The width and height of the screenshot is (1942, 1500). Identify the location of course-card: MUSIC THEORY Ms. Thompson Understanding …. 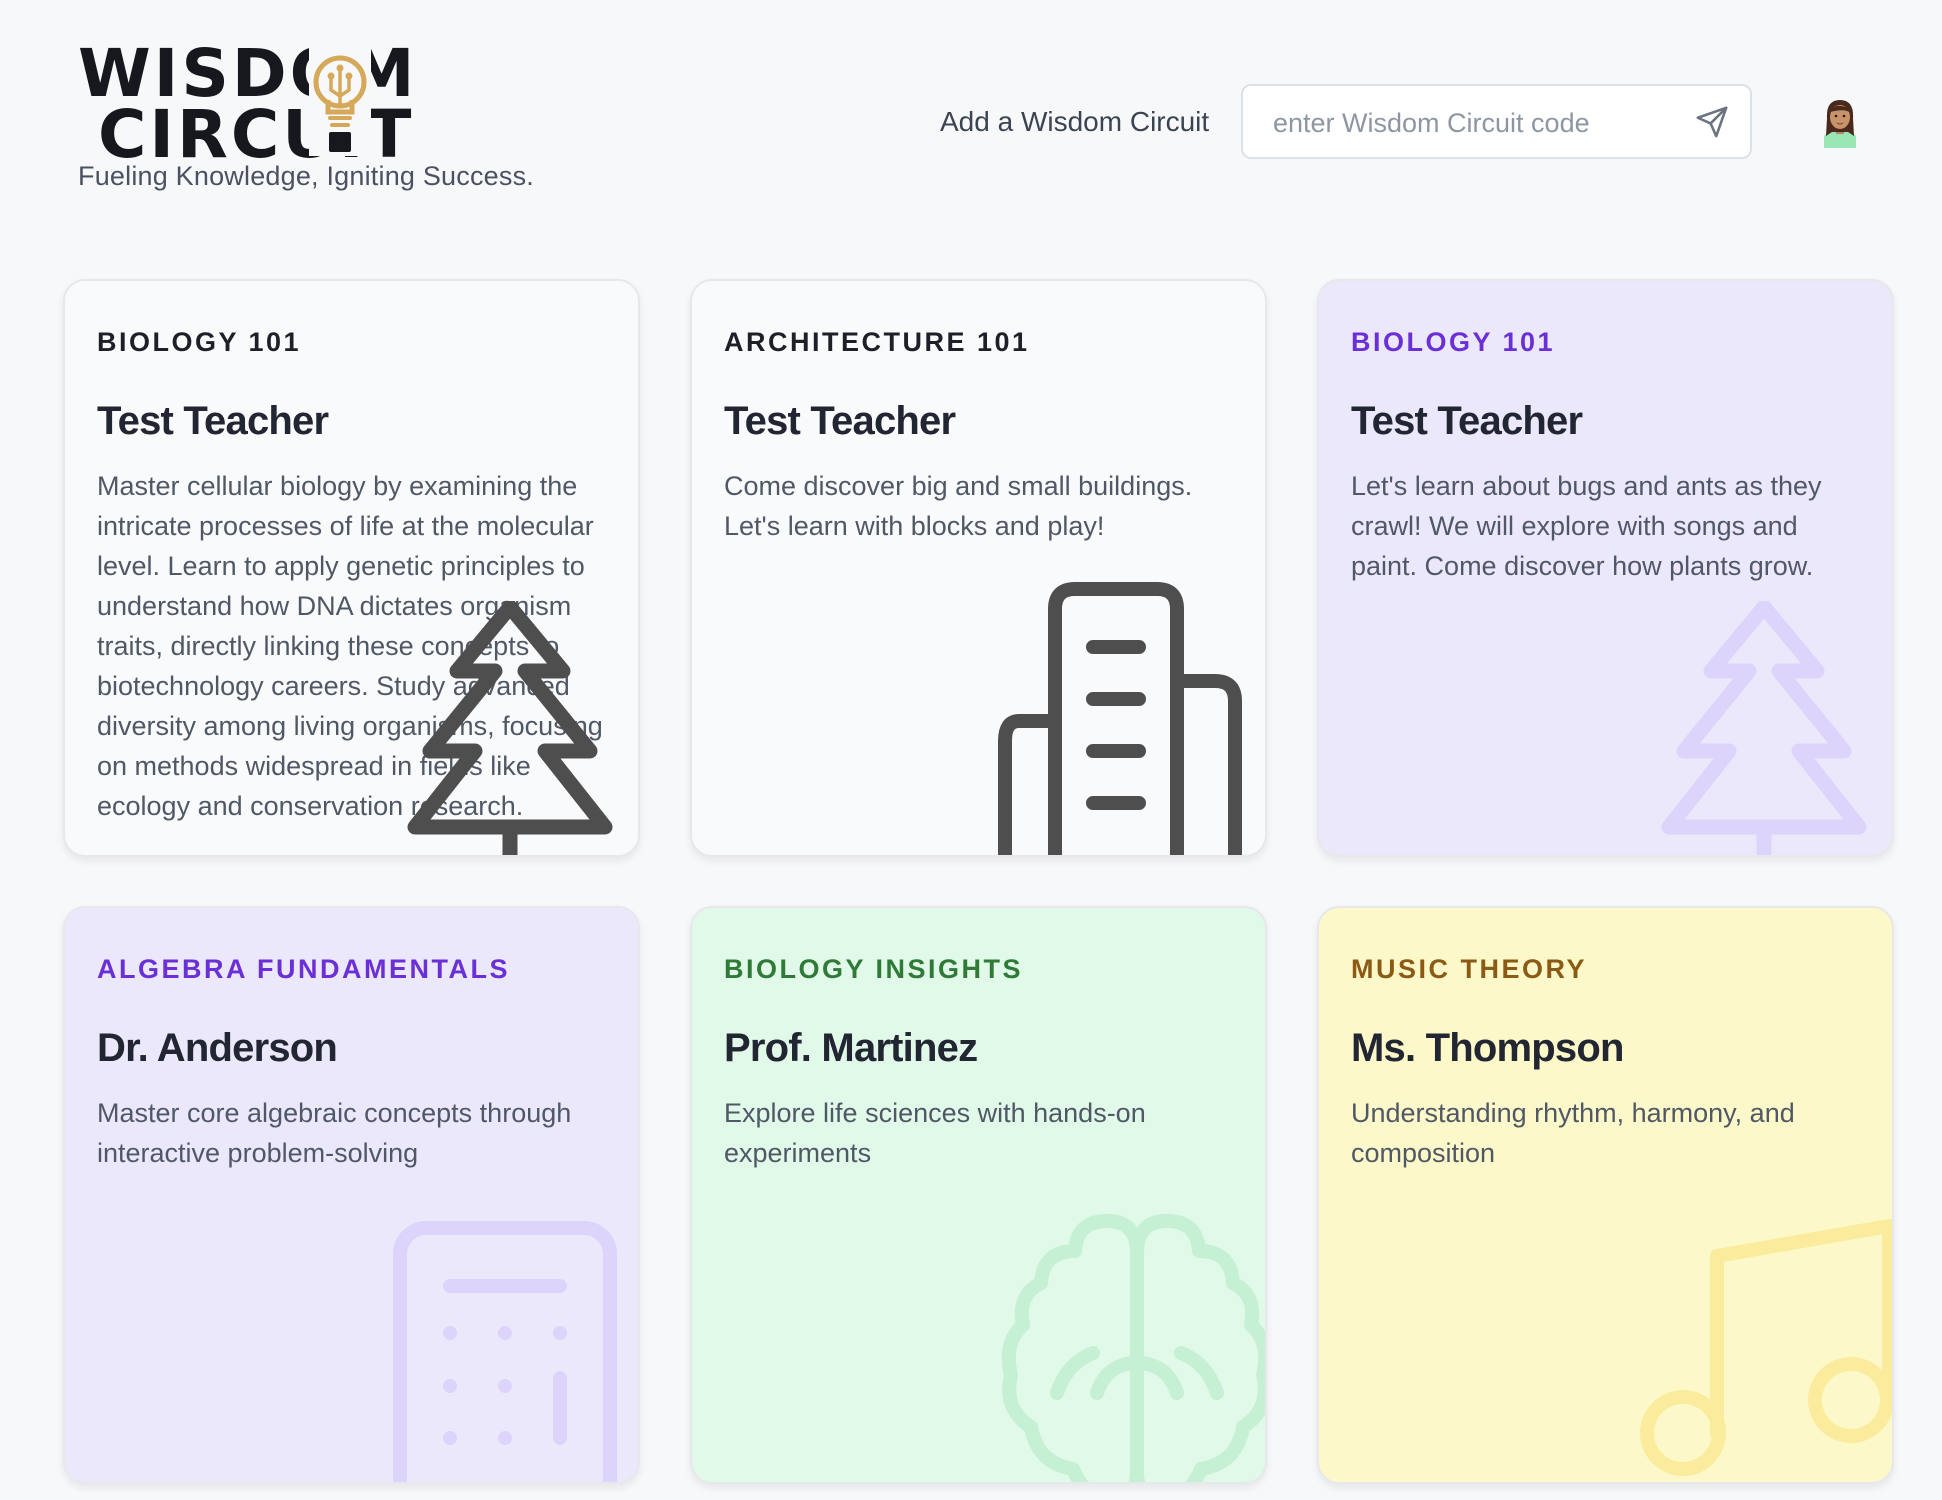
(1605, 1195).